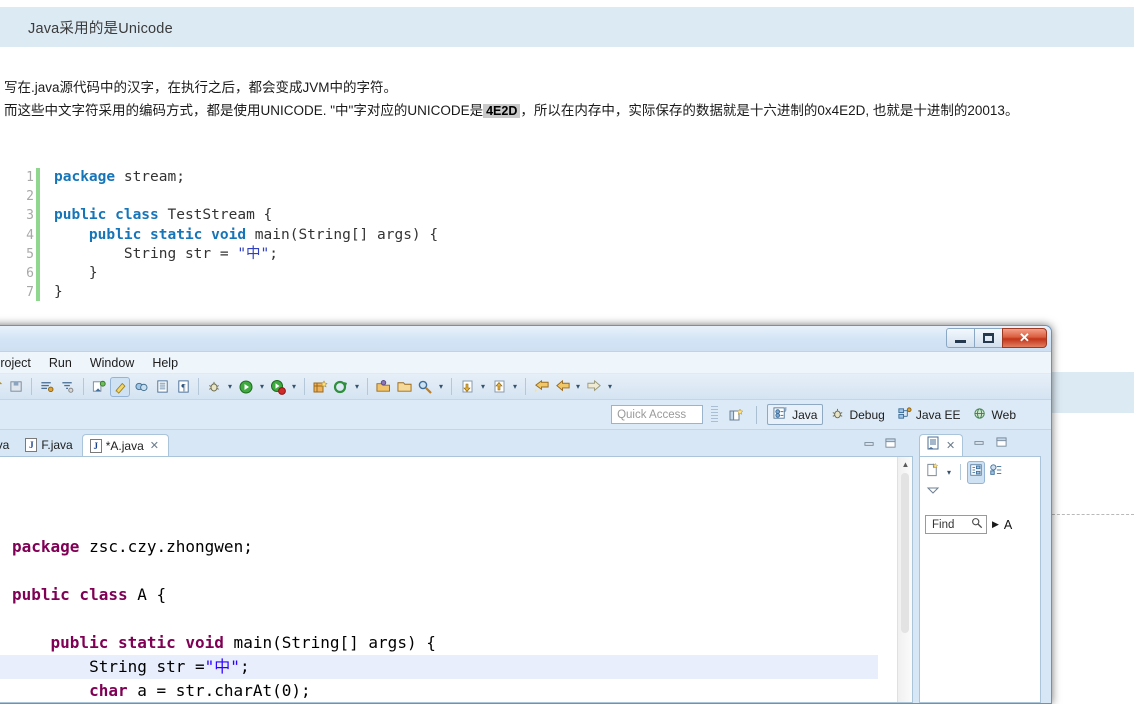 The width and height of the screenshot is (1134, 704). I want to click on quick-access-input: Quick Access, so click(657, 414).